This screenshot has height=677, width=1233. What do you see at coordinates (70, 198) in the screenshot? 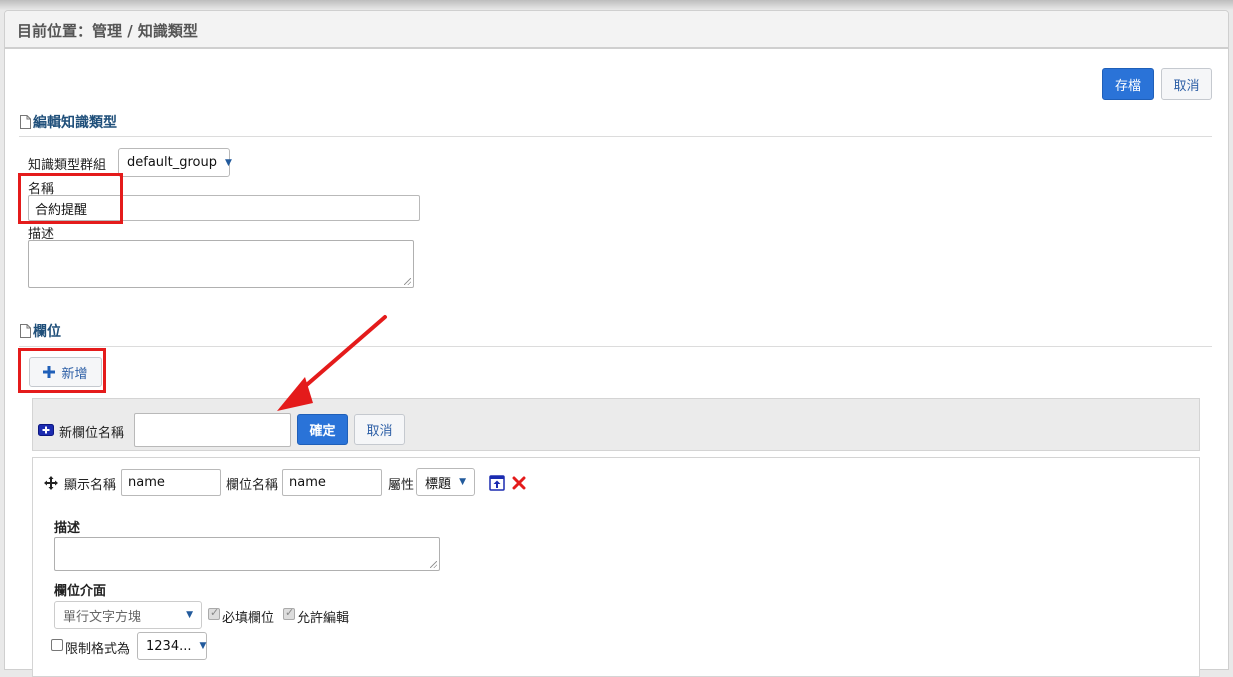
I see `highlight-box-name` at bounding box center [70, 198].